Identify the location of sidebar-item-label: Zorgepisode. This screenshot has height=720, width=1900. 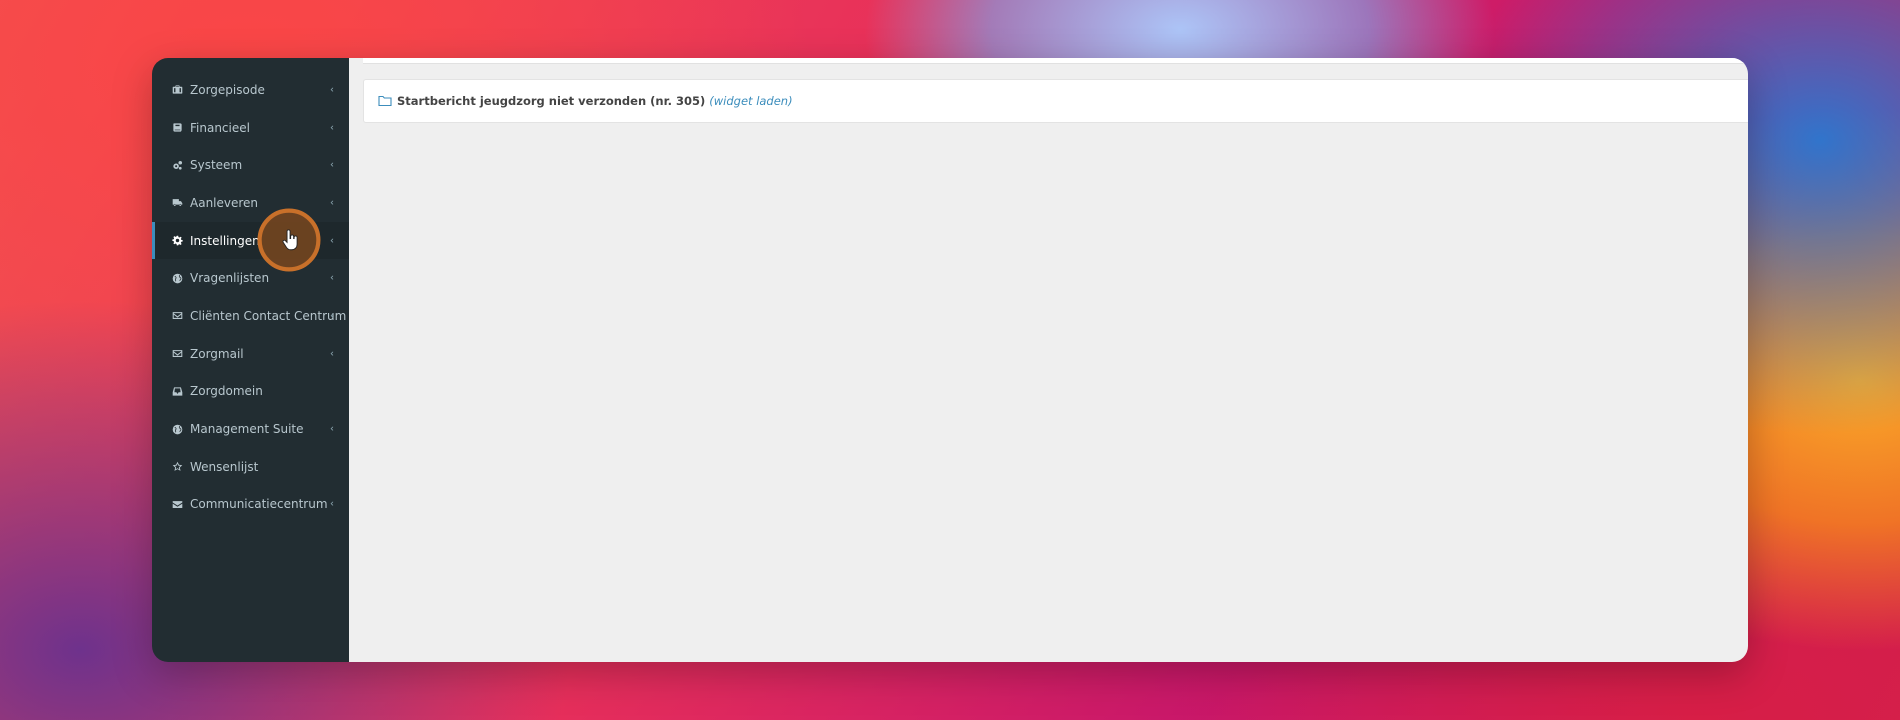
(227, 89).